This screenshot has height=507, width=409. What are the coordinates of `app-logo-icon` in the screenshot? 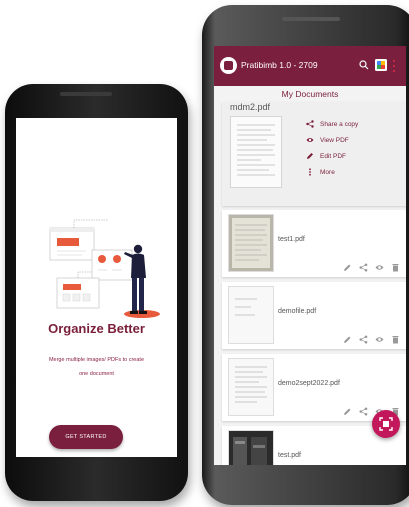 It's located at (228, 65).